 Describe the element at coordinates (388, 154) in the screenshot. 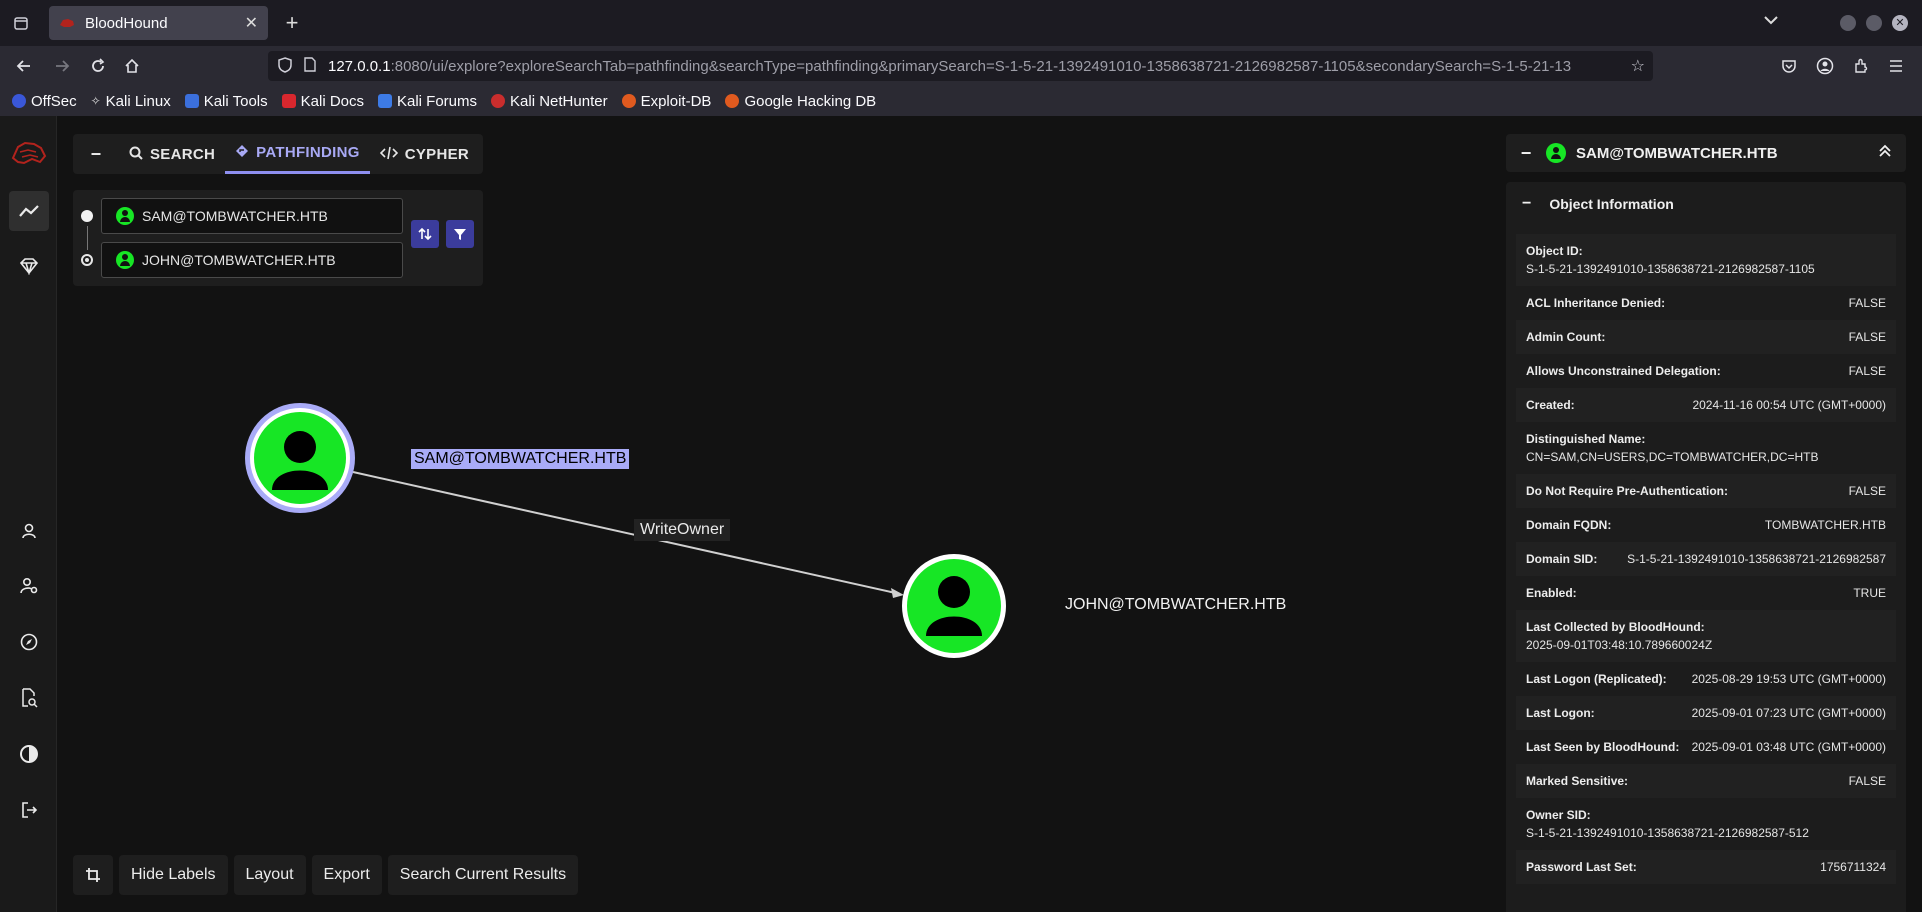

I see `code-icon` at that location.